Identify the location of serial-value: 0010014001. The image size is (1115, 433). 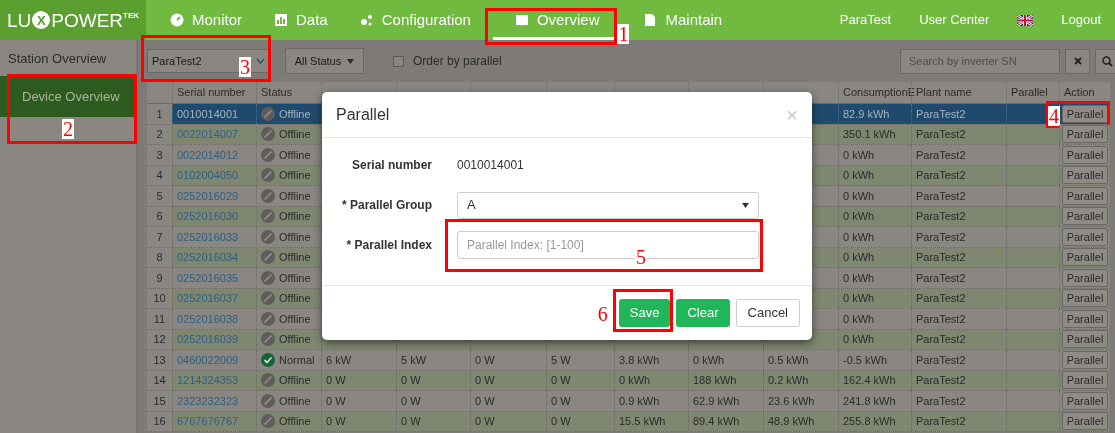
(490, 165).